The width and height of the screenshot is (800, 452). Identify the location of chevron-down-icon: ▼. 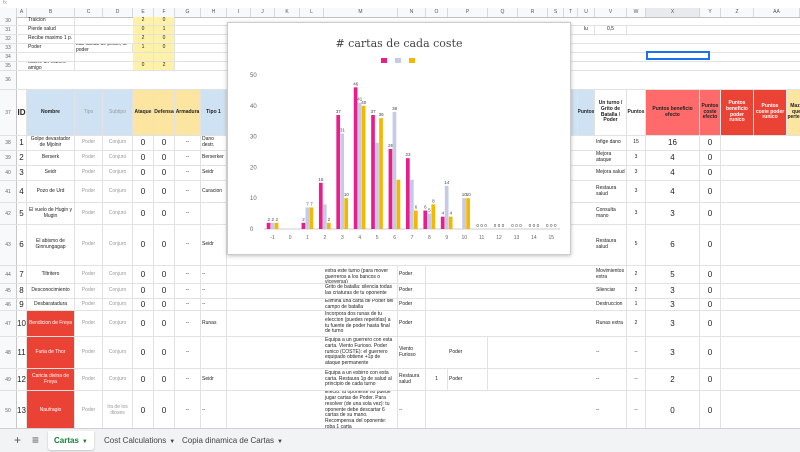
(85, 442).